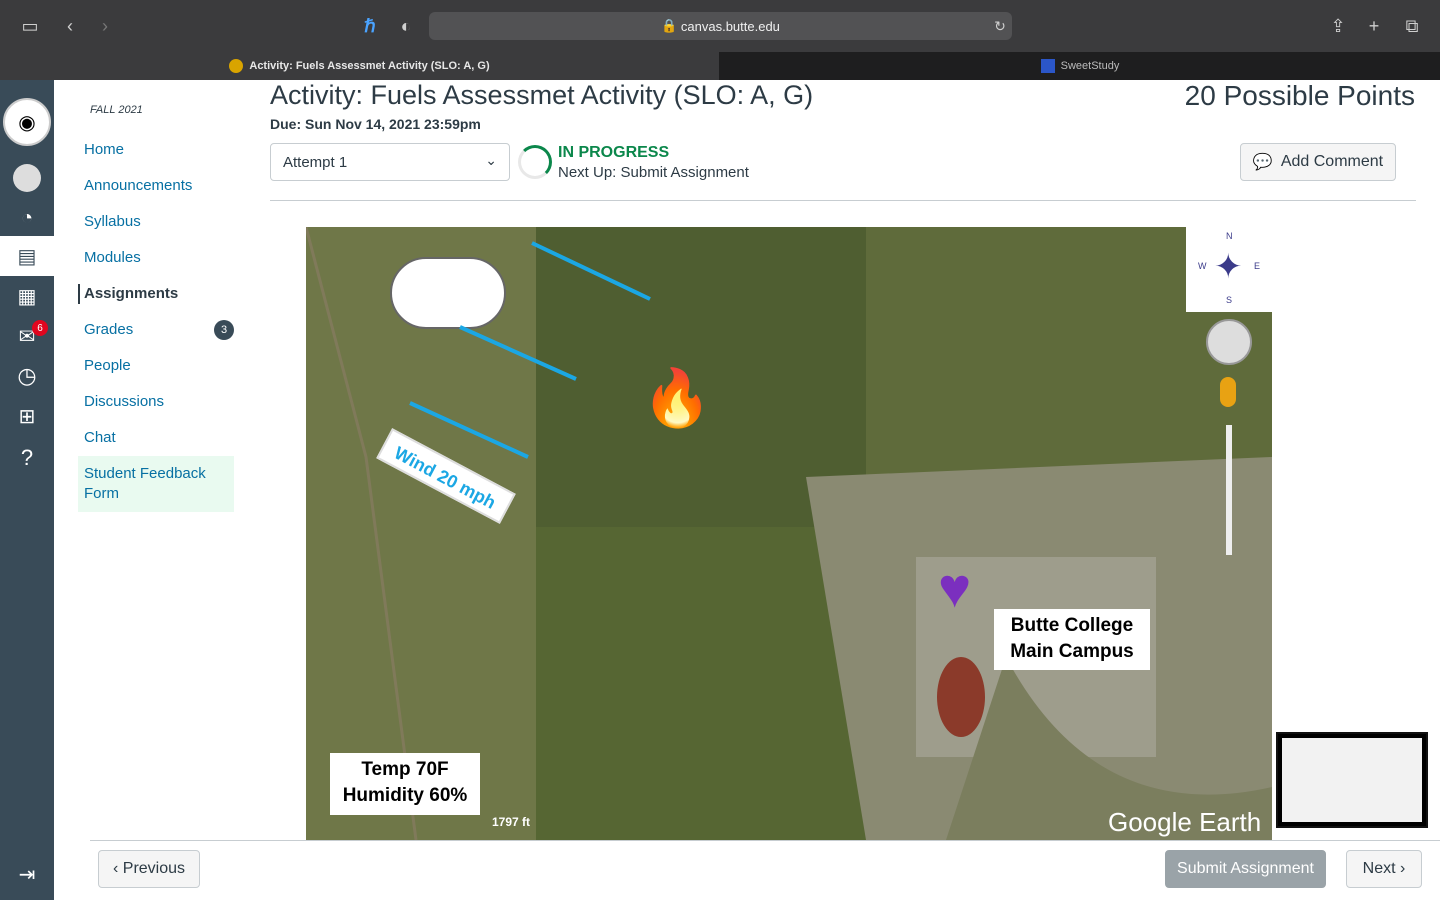 The image size is (1440, 900). I want to click on inbox-badge: 6, so click(40, 328).